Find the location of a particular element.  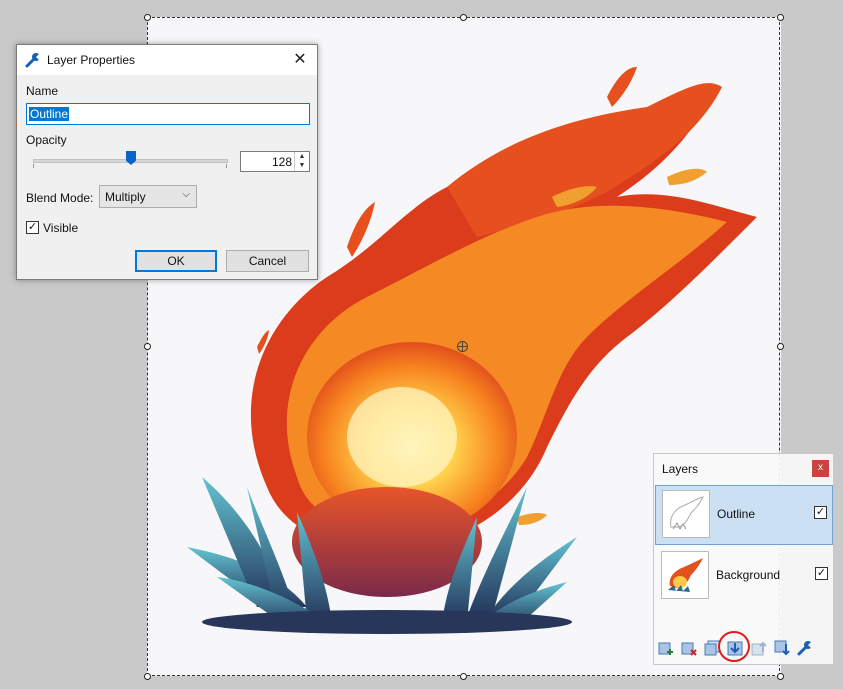

move-layer-up-icon is located at coordinates (759, 648).